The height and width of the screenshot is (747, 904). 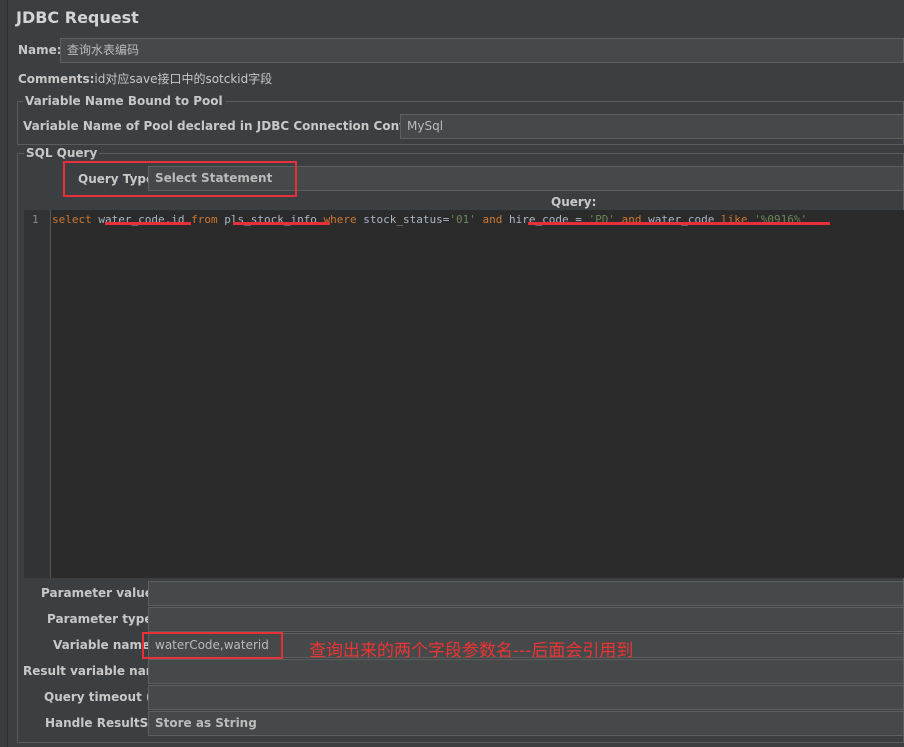 I want to click on name-label: Name:, so click(x=40, y=50).